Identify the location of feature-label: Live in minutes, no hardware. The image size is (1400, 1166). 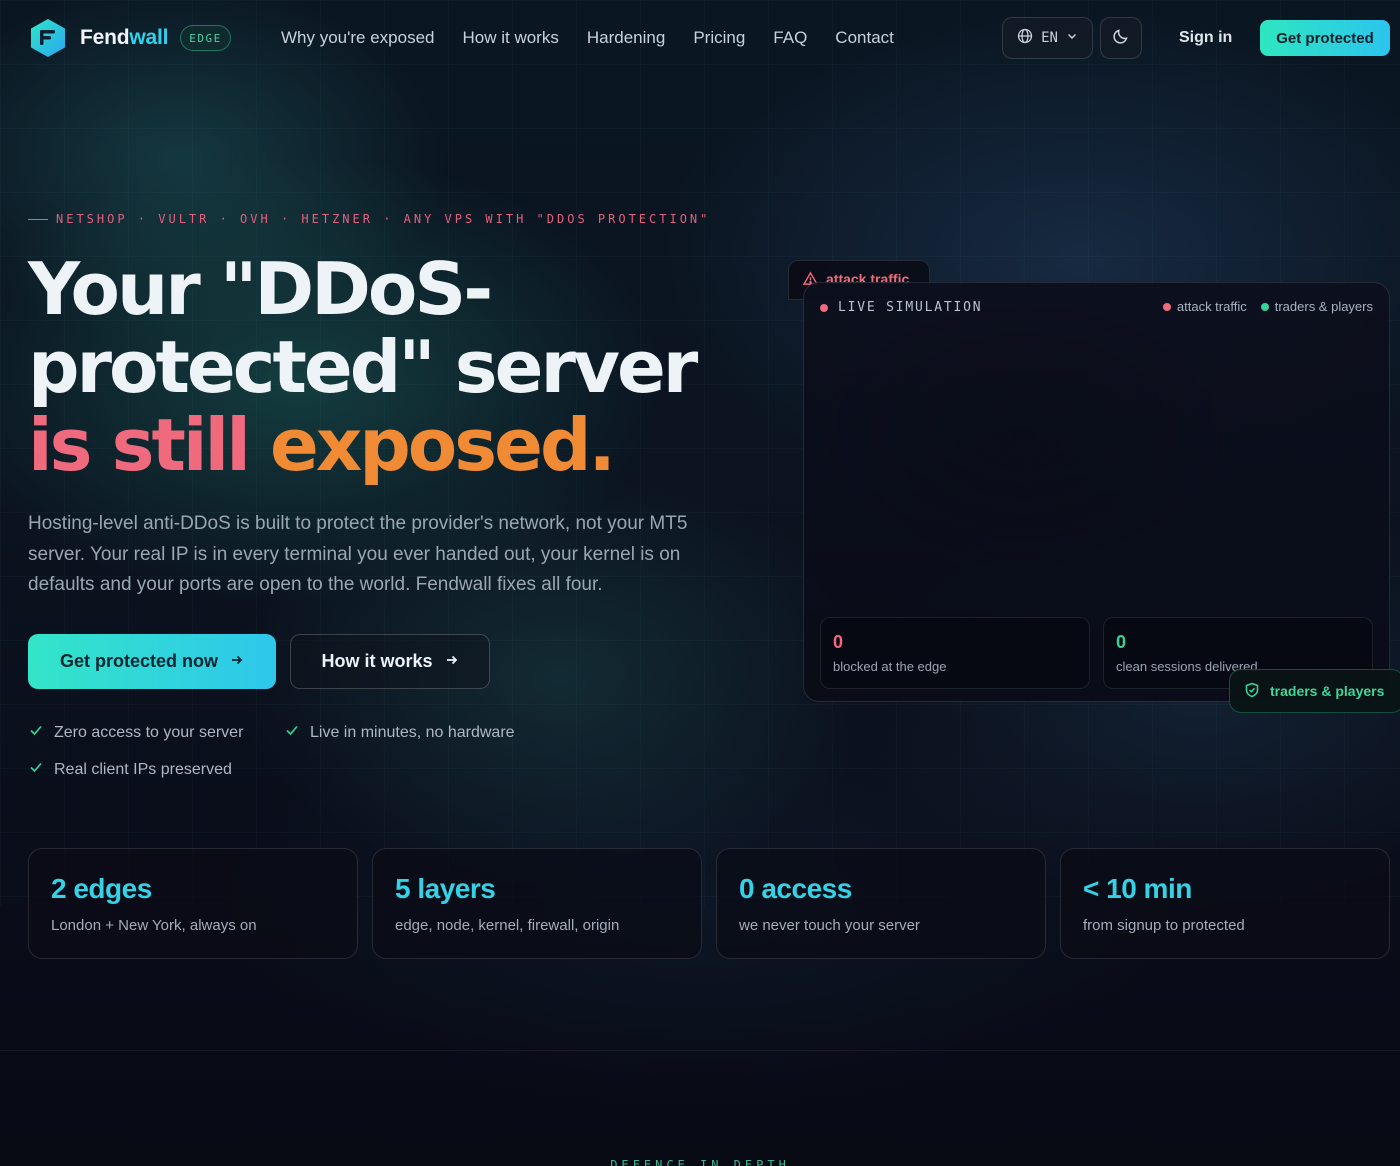
(412, 732).